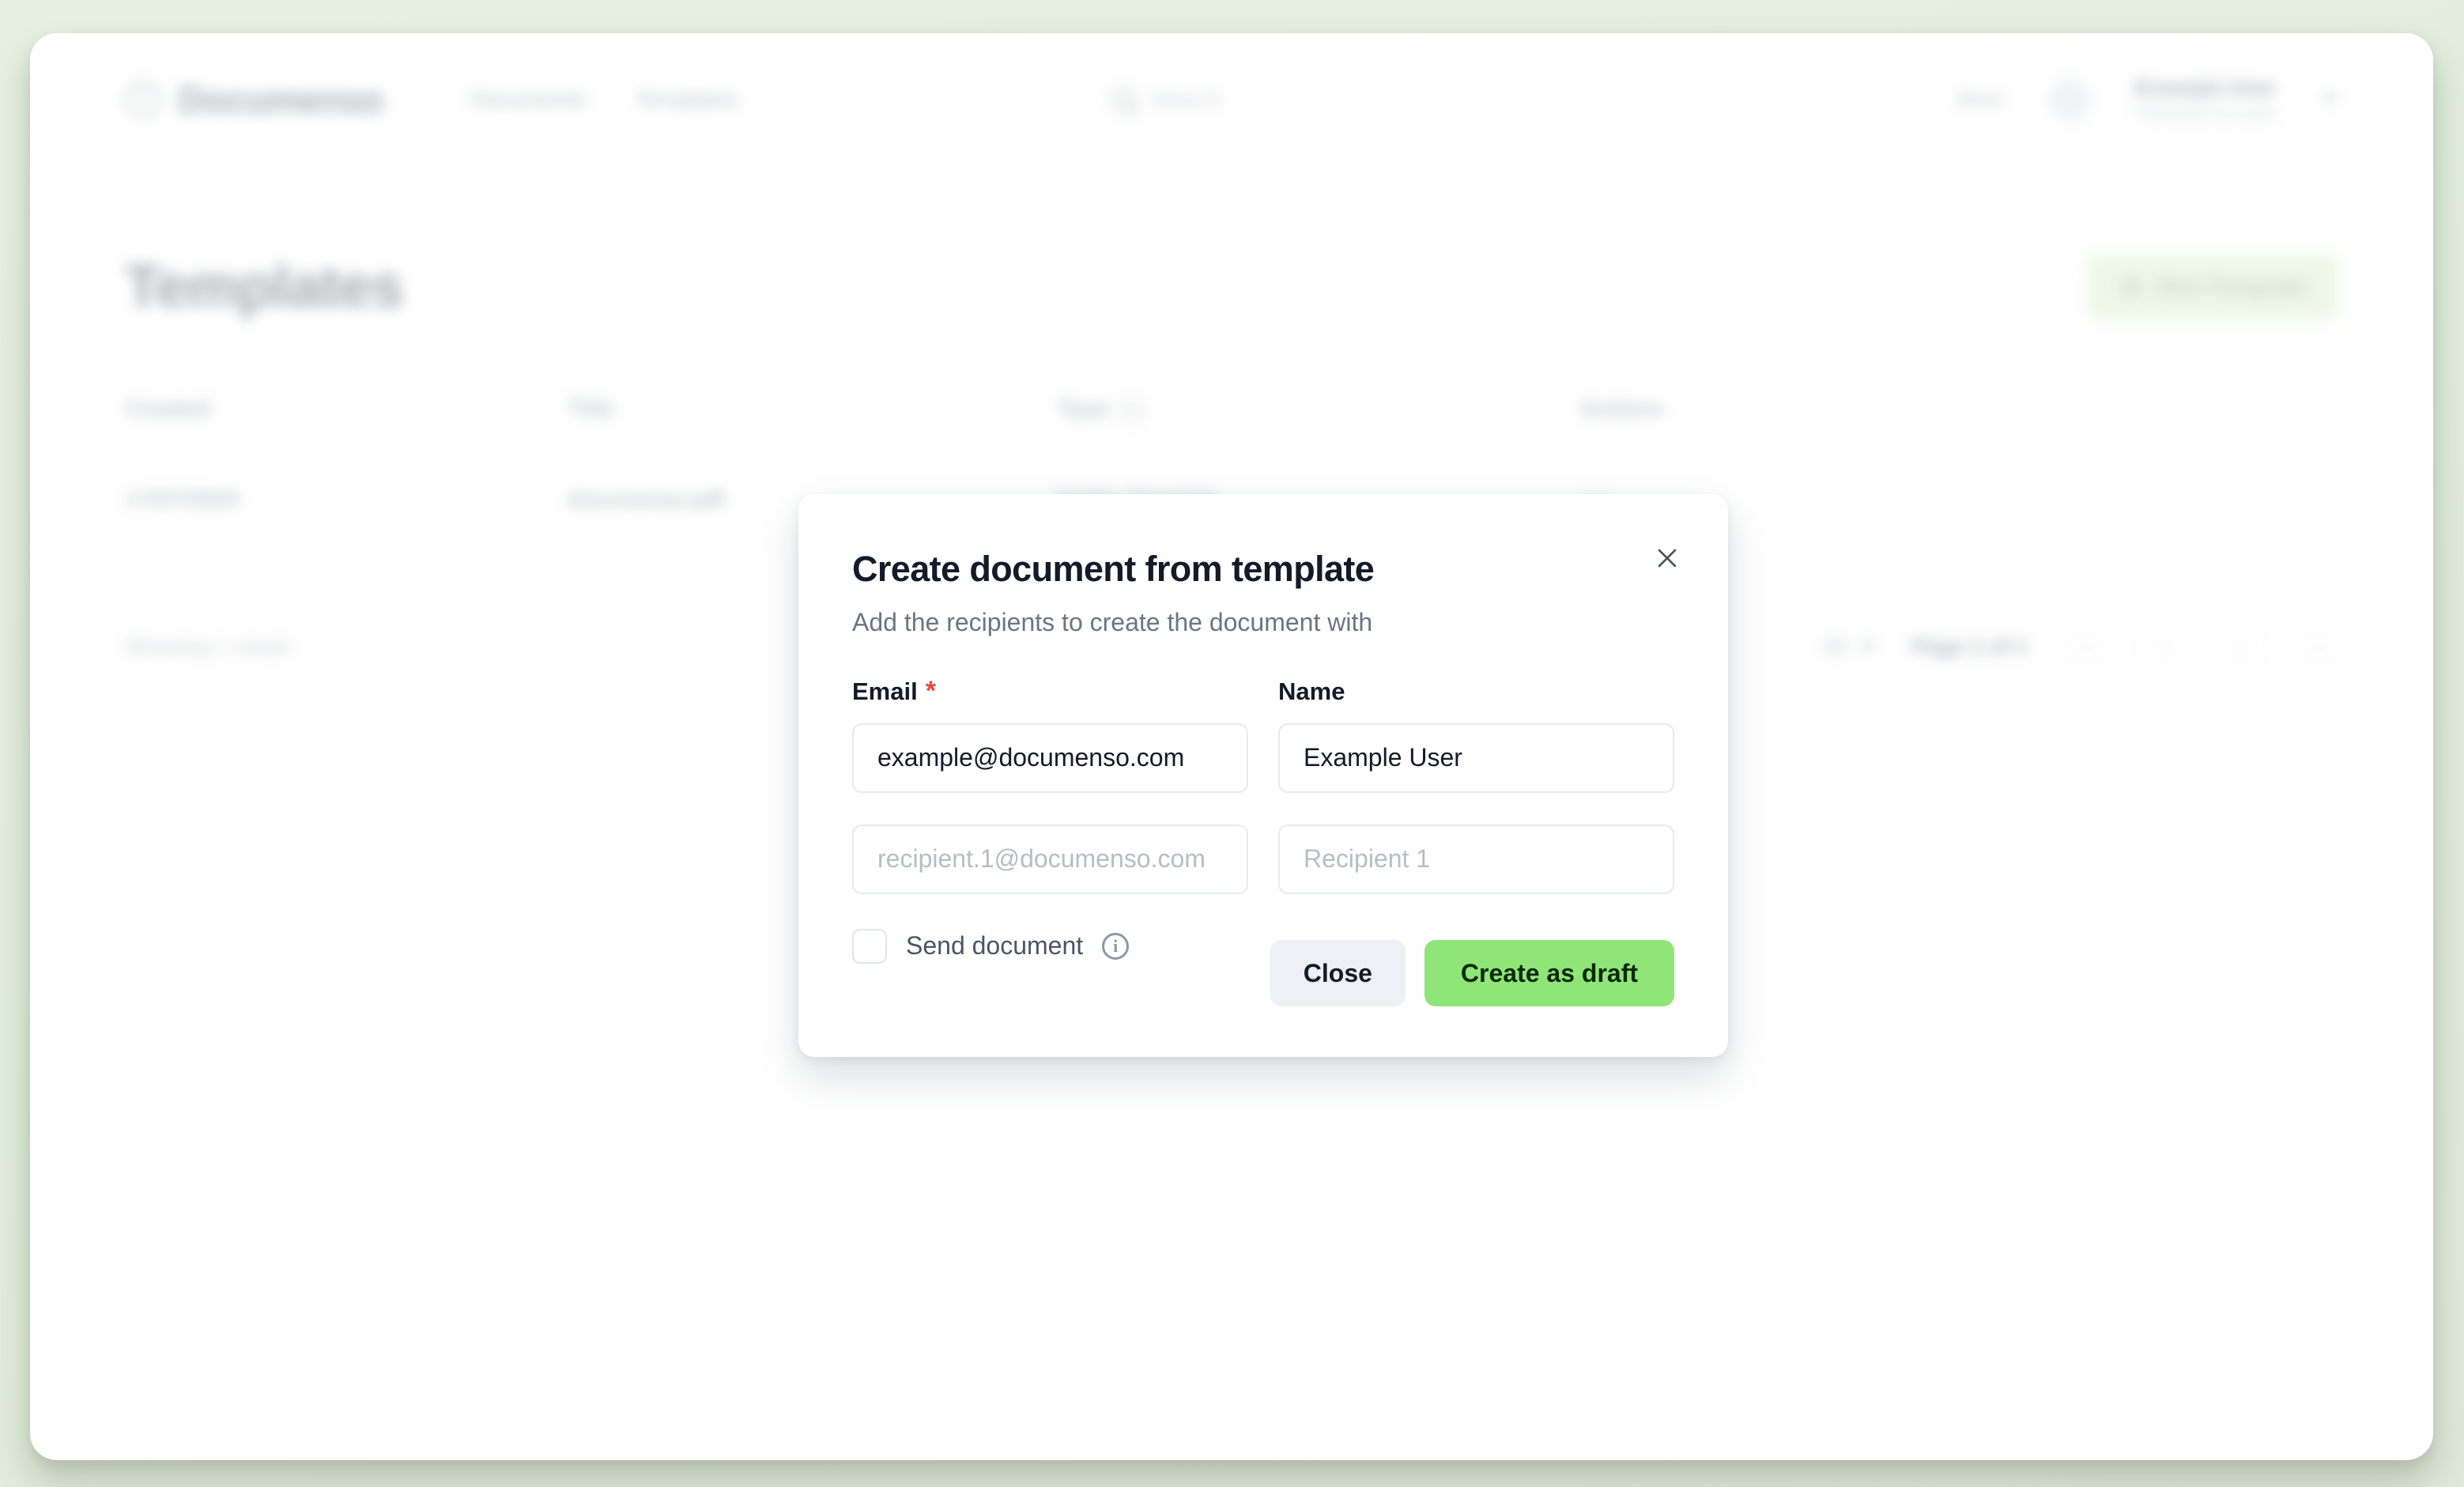  What do you see at coordinates (1050, 758) in the screenshot?
I see `recipient-1-email-input` at bounding box center [1050, 758].